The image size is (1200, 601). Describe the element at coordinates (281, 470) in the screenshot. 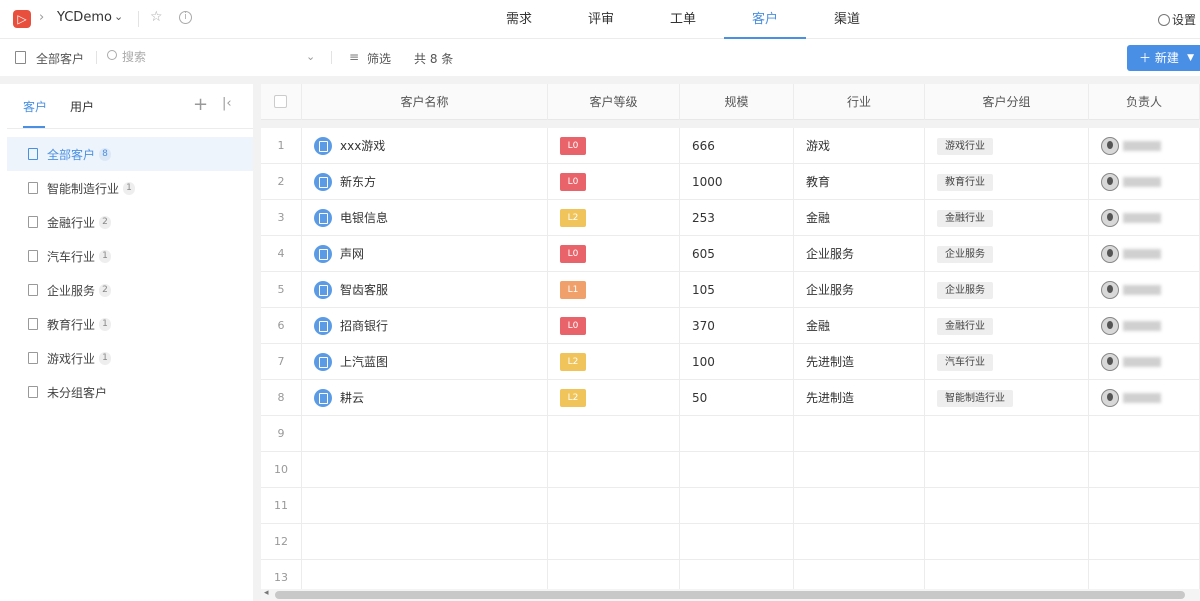

I see `row-number: 10` at that location.